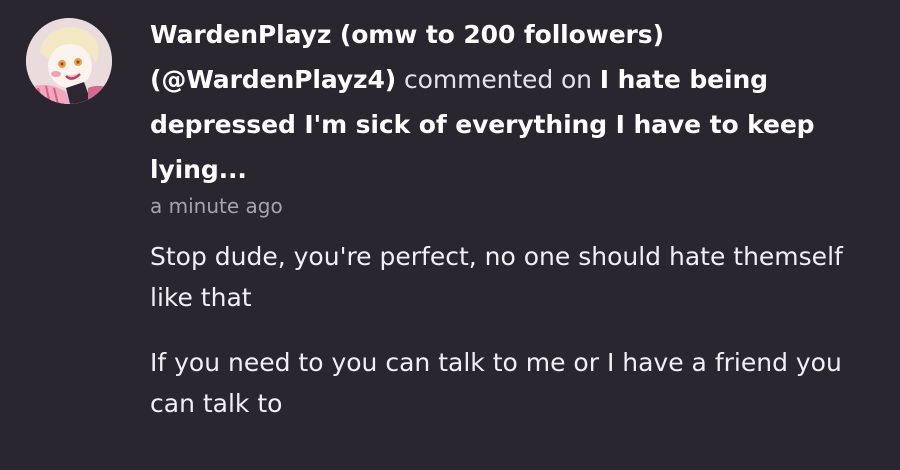 Image resolution: width=900 pixels, height=470 pixels. Describe the element at coordinates (497, 79) in the screenshot. I see `action-text: commented on` at that location.